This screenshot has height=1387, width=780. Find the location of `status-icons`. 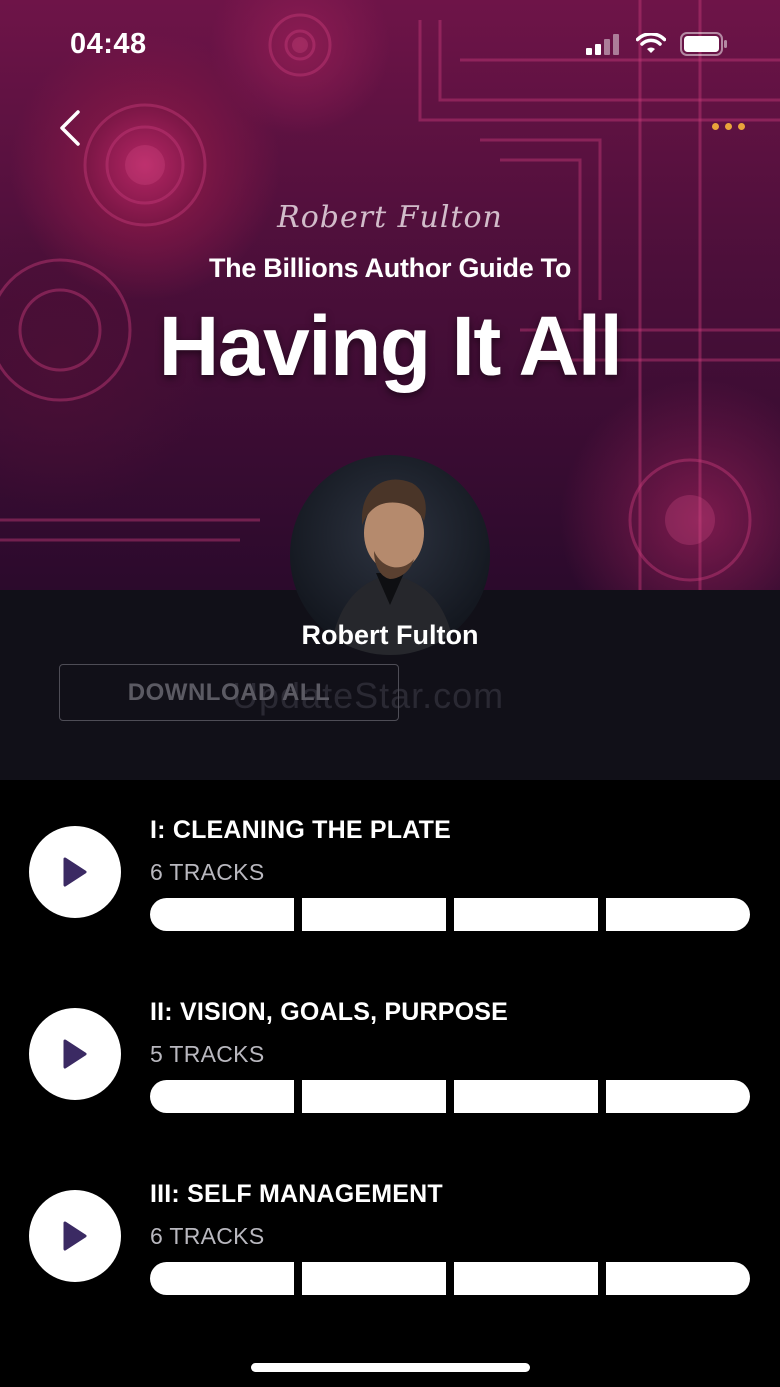

status-icons is located at coordinates (657, 44).